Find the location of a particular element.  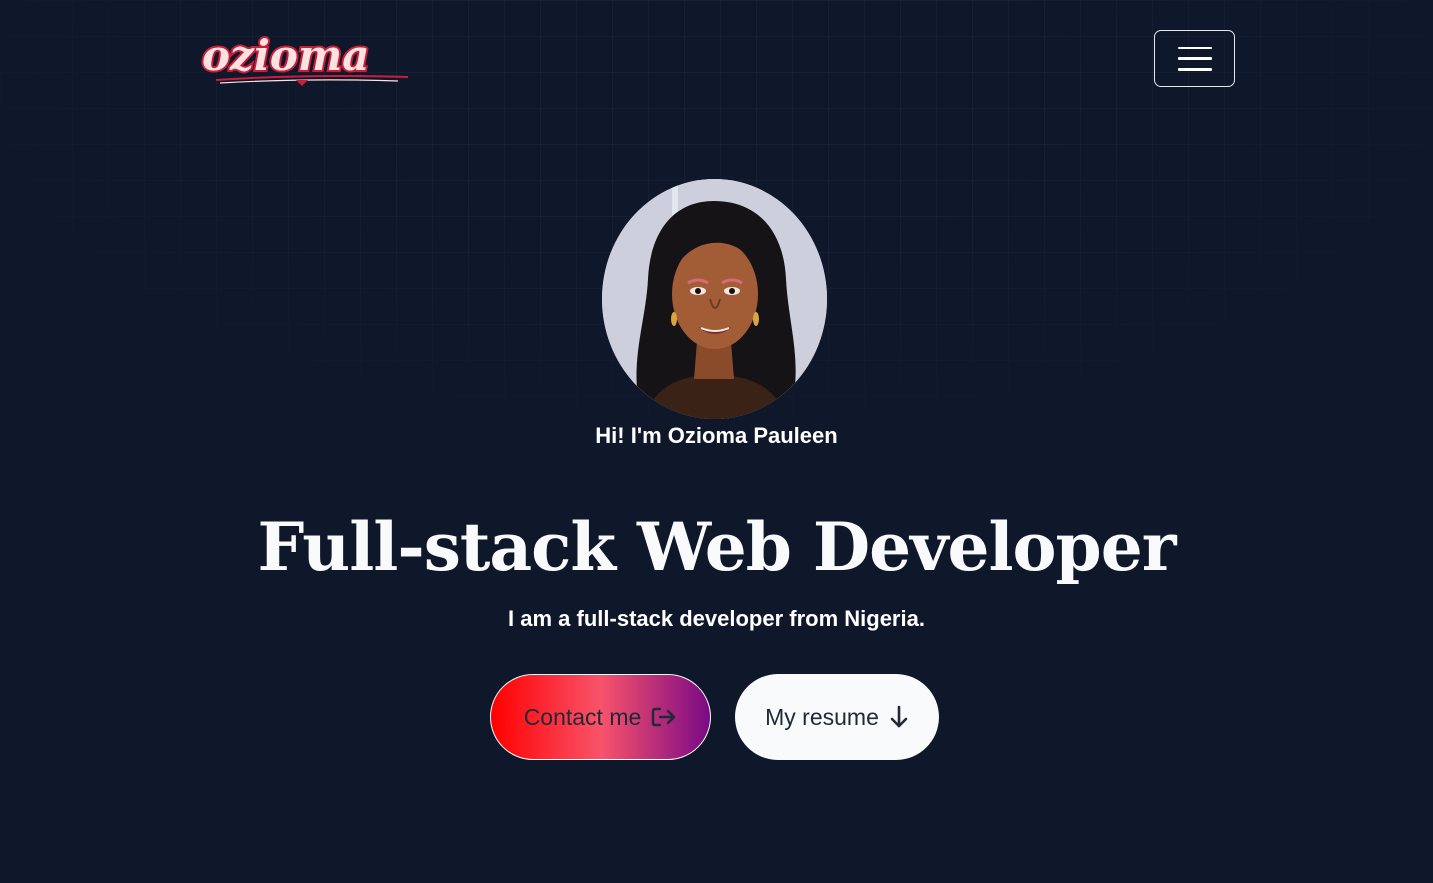

page-title: Full-stack Web Developer is located at coordinates (717, 547).